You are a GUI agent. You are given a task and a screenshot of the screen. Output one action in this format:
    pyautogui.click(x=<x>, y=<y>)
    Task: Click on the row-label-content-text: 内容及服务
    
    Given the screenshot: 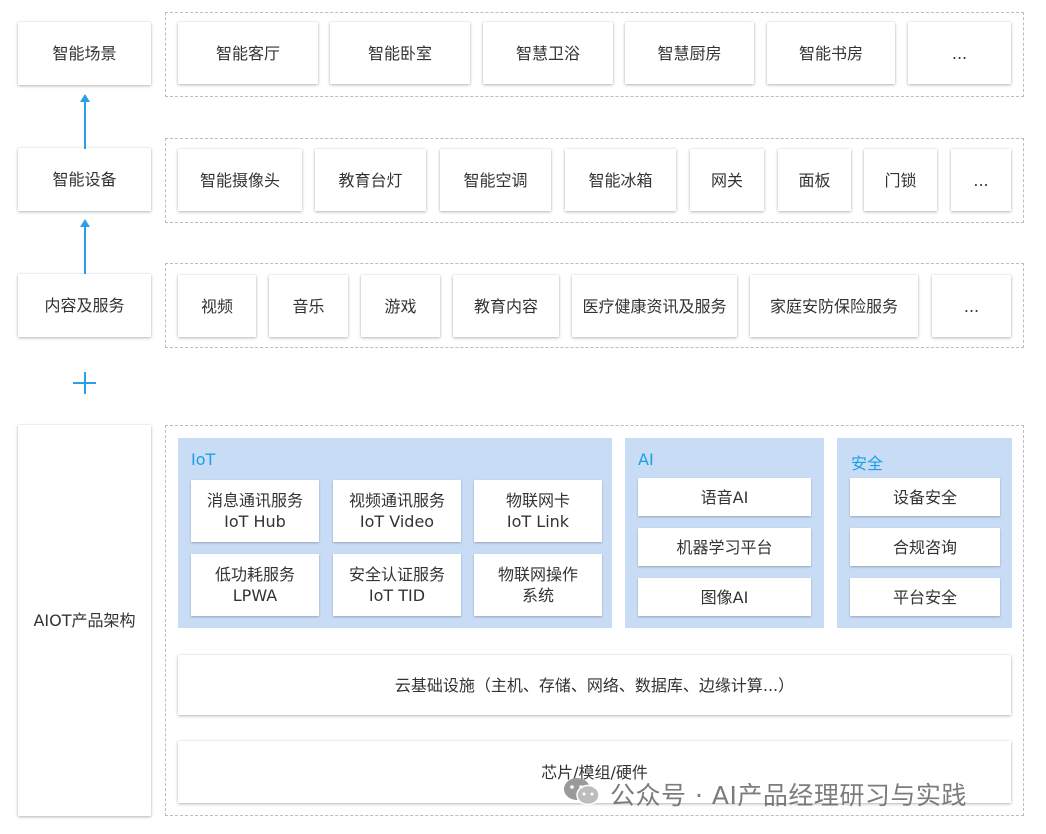 What is the action you would take?
    pyautogui.click(x=84, y=305)
    